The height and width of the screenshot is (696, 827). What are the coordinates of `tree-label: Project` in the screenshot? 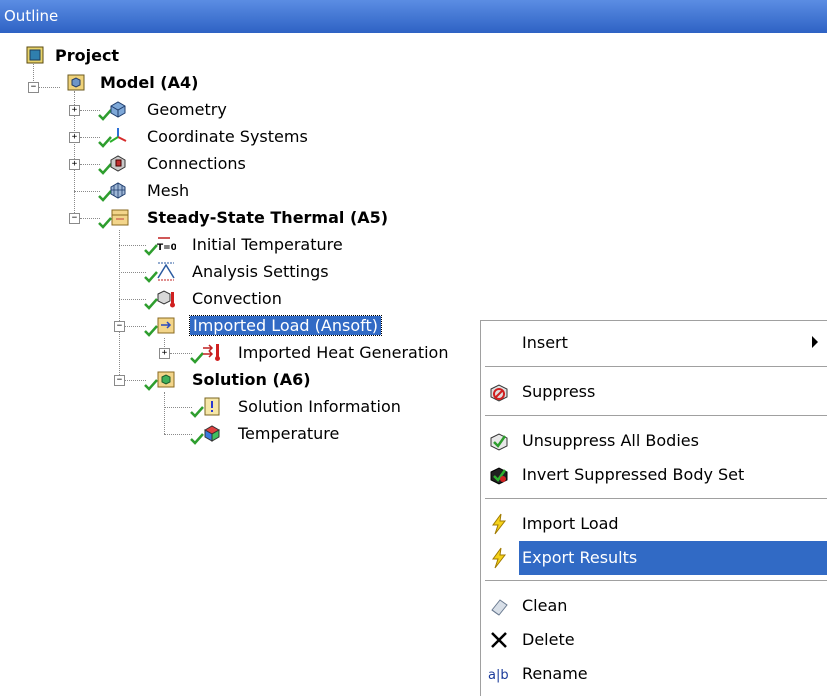 It's located at (87, 55).